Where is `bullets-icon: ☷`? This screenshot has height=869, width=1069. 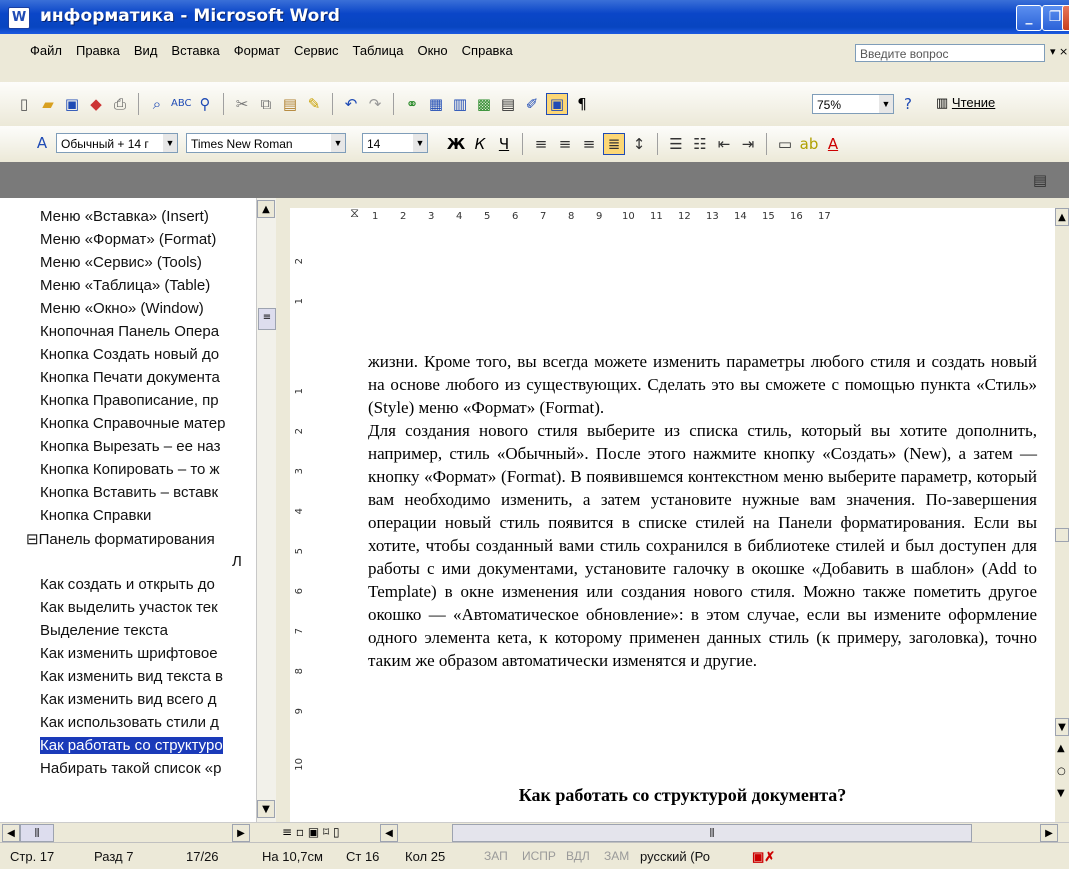 bullets-icon: ☷ is located at coordinates (700, 144).